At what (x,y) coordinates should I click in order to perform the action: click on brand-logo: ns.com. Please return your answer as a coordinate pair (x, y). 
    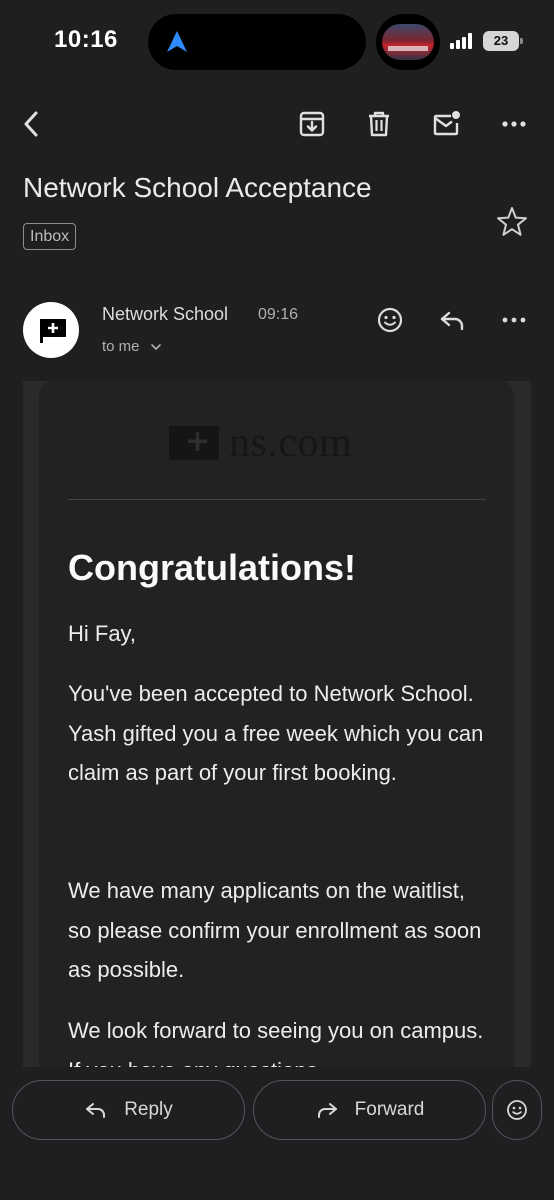
    Looking at the image, I should click on (261, 443).